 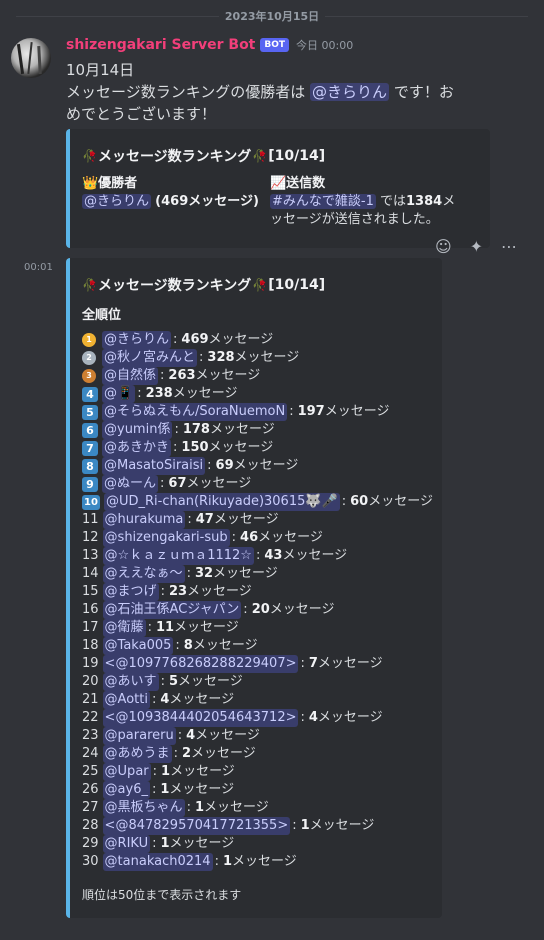 What do you see at coordinates (195, 447) in the screenshot?
I see `message-count: 150` at bounding box center [195, 447].